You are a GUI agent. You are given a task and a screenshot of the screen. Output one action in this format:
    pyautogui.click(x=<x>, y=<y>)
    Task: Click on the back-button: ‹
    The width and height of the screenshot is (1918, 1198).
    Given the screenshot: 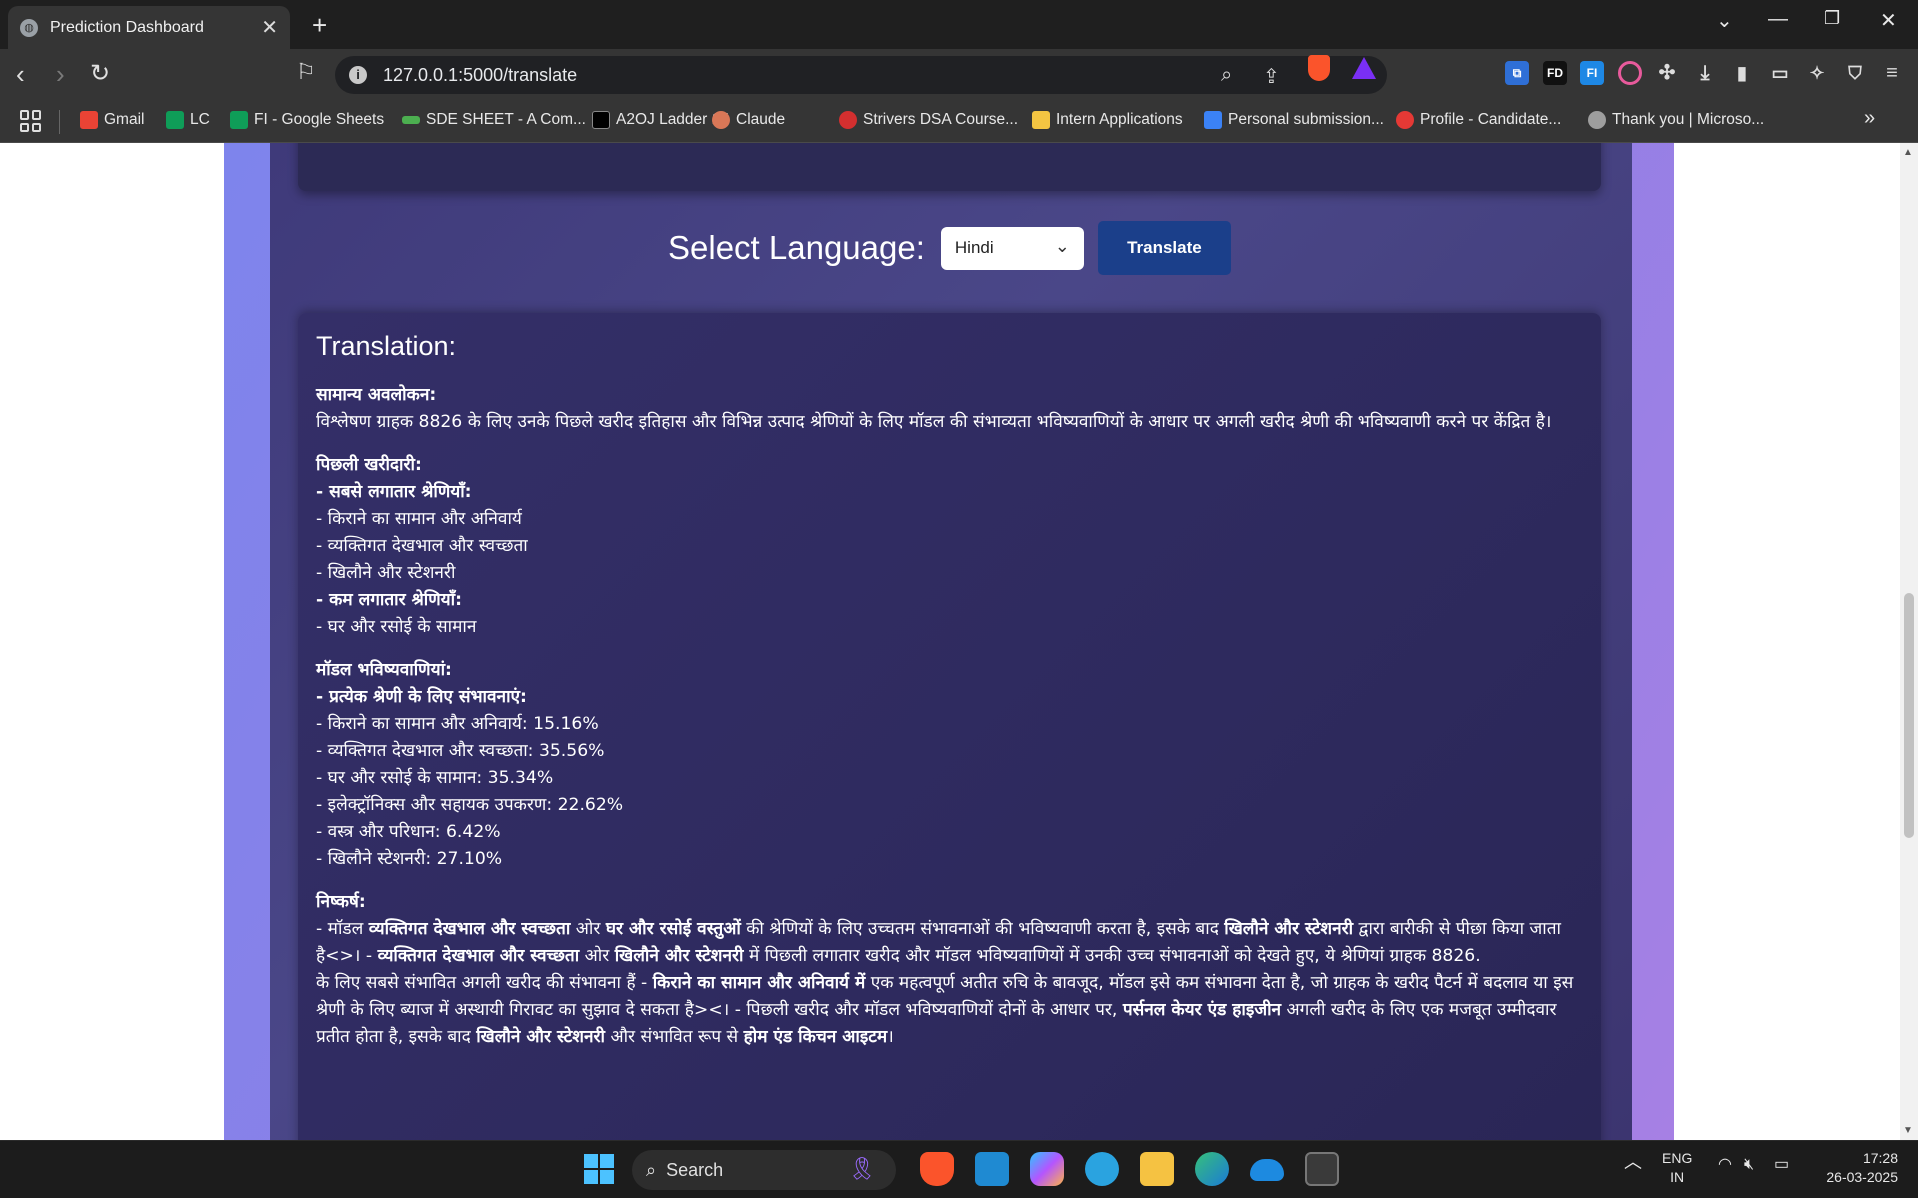 What is the action you would take?
    pyautogui.click(x=20, y=74)
    